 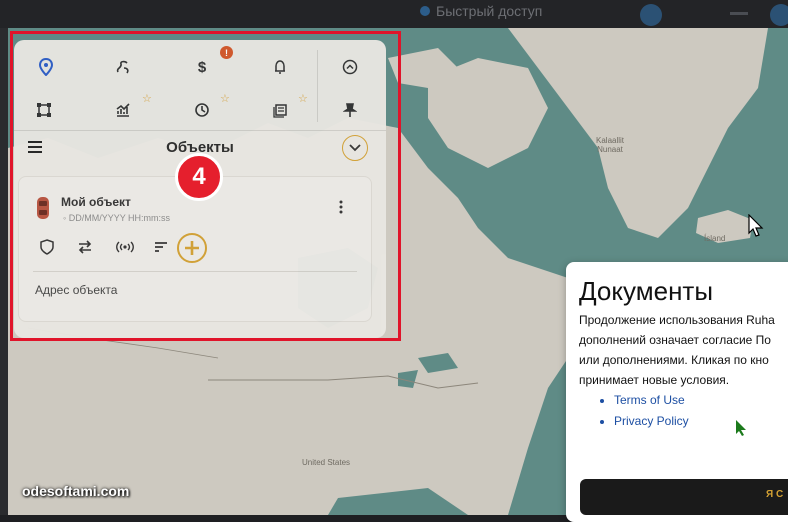 I want to click on left-strip, so click(x=4, y=271).